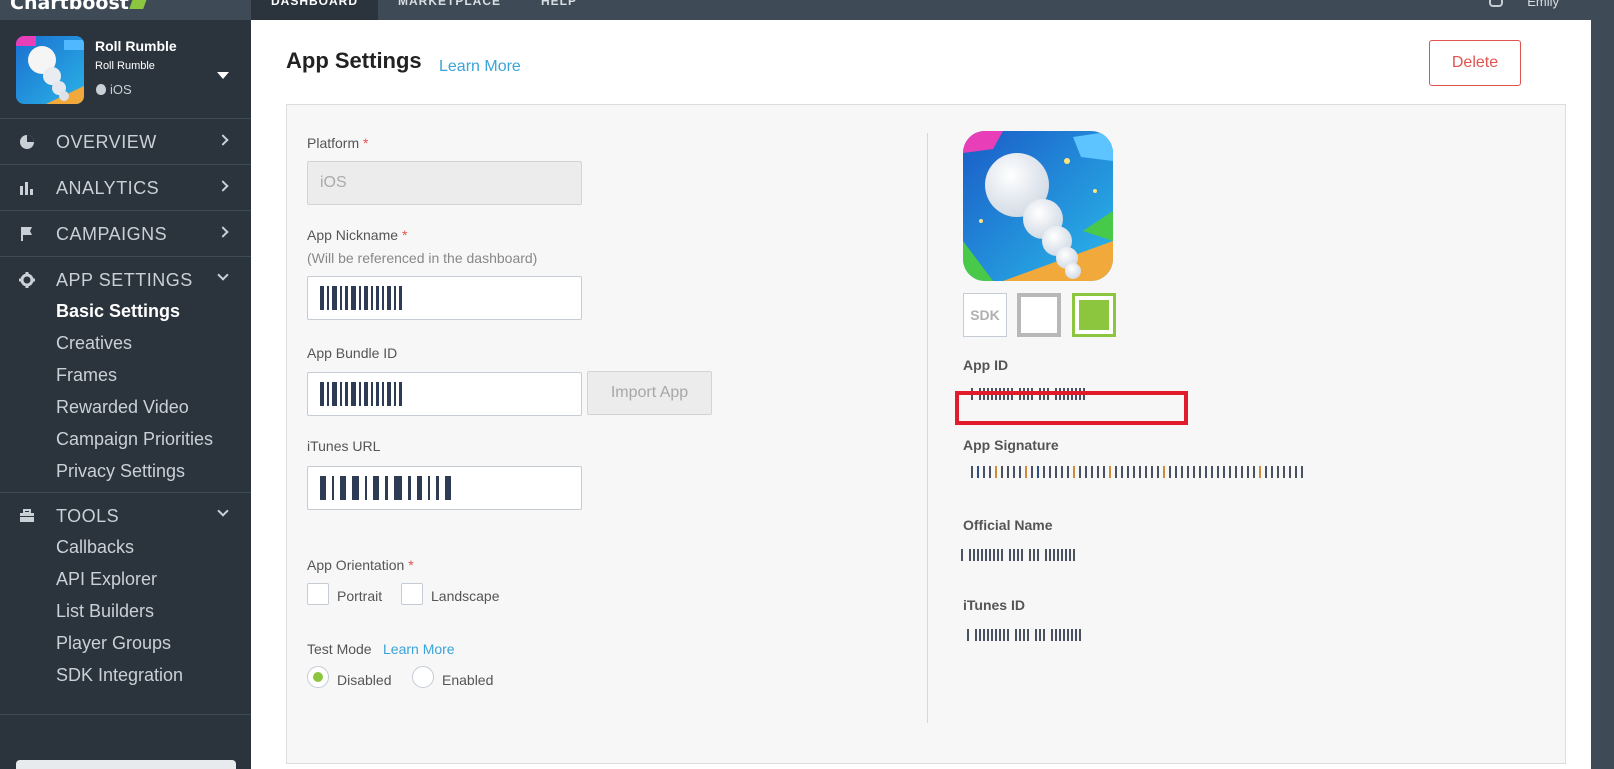 Image resolution: width=1614 pixels, height=769 pixels. What do you see at coordinates (927, 428) in the screenshot?
I see `column-divider` at bounding box center [927, 428].